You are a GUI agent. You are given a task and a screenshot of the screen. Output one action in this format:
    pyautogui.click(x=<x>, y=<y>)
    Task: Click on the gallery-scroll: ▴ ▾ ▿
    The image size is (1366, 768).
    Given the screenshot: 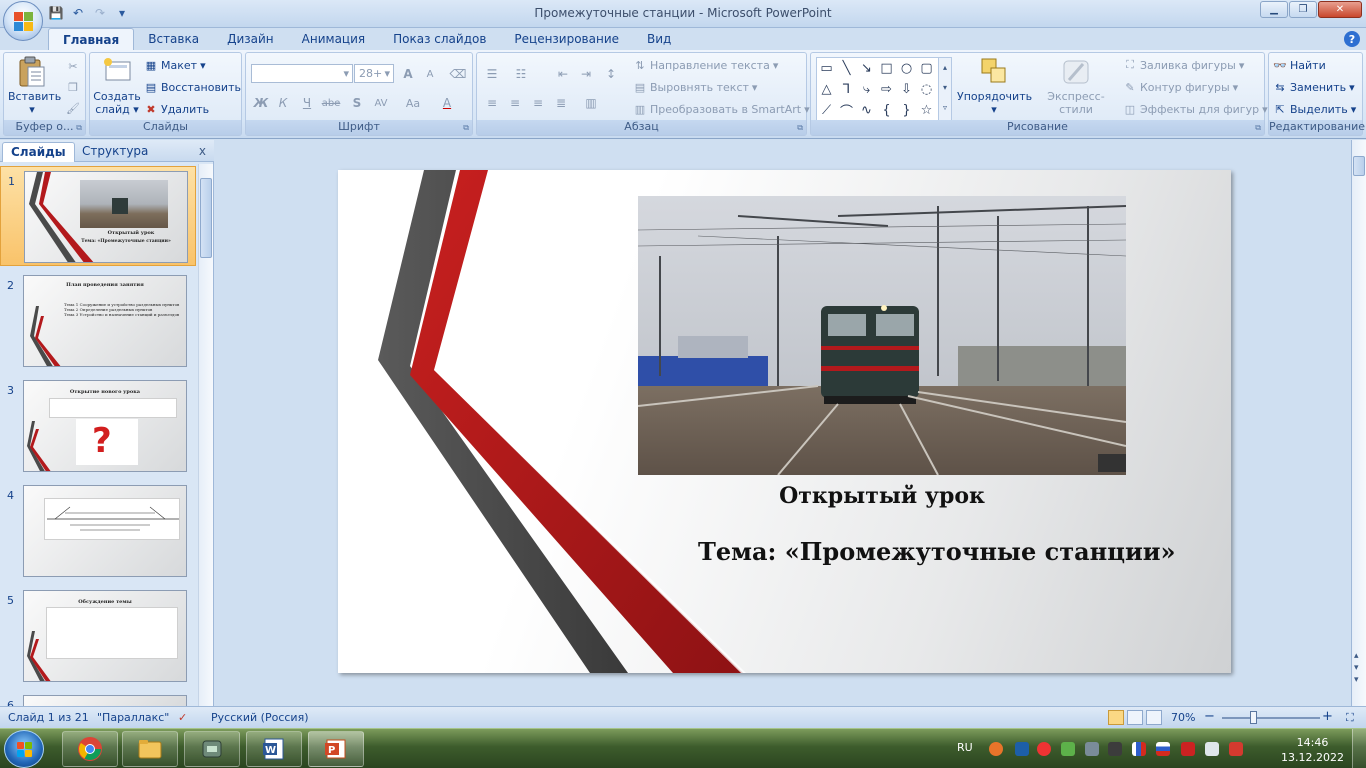 What is the action you would take?
    pyautogui.click(x=944, y=89)
    